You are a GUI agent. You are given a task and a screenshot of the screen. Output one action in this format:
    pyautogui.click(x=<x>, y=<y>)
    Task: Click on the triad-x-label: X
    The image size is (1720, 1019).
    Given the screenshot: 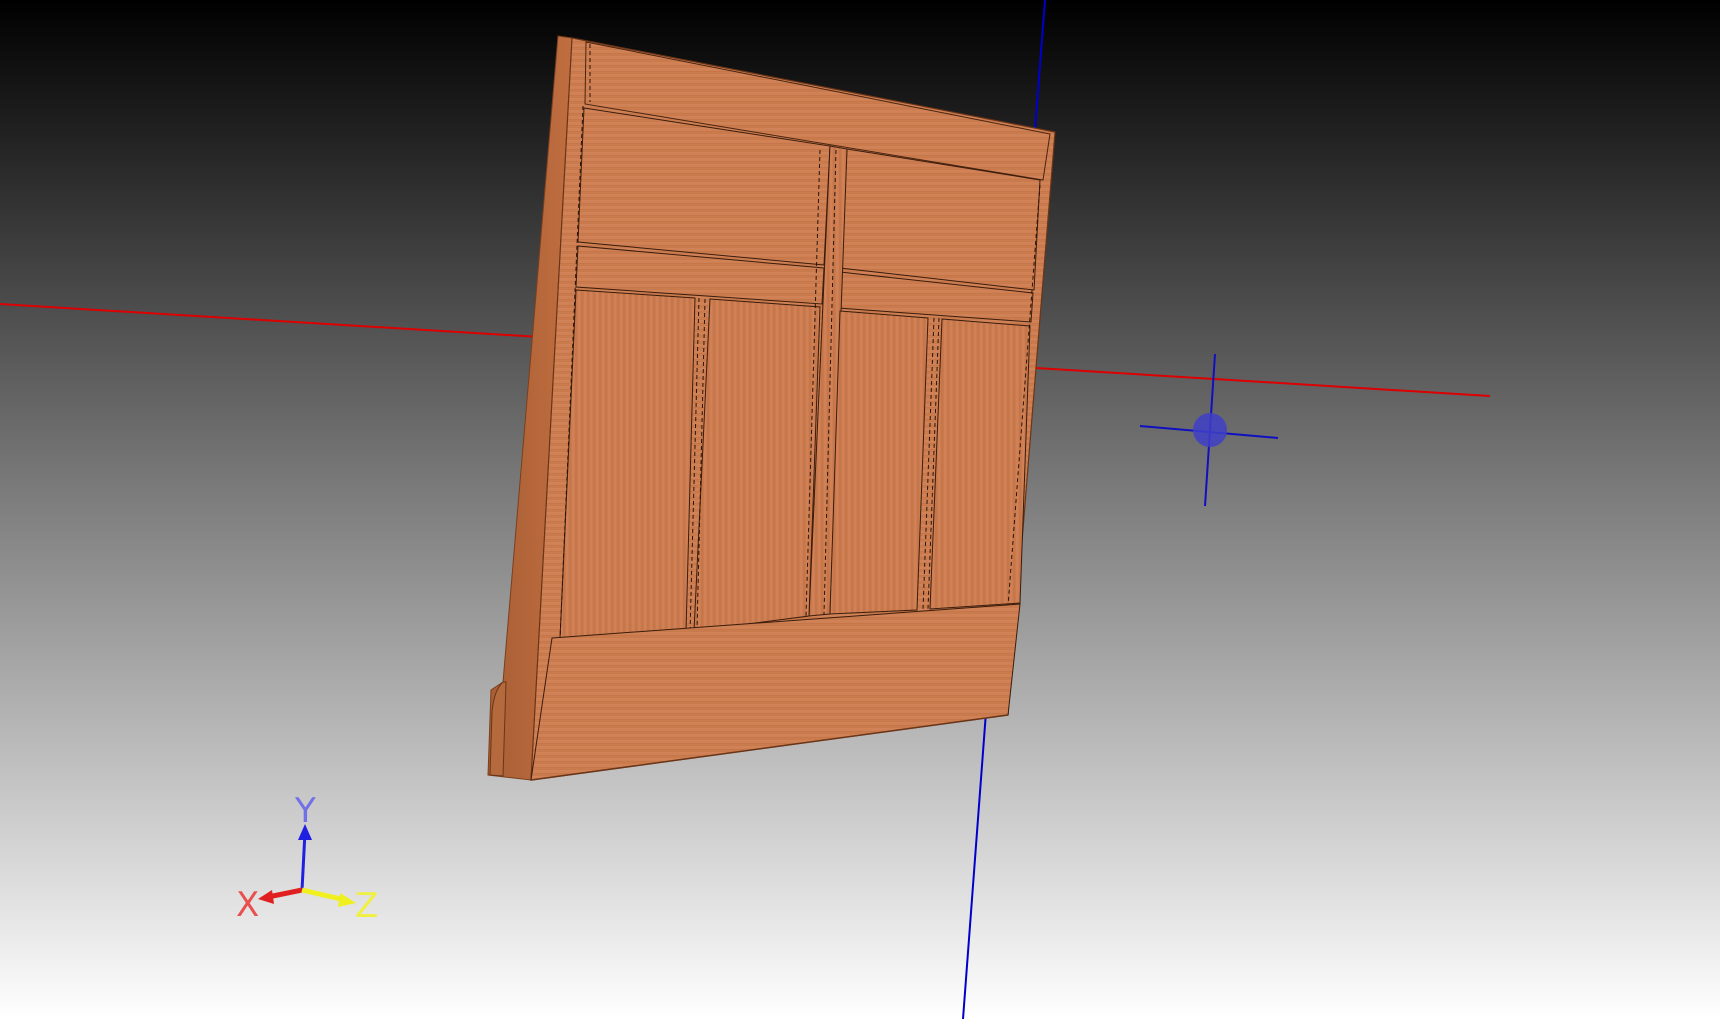 What is the action you would take?
    pyautogui.click(x=247, y=905)
    